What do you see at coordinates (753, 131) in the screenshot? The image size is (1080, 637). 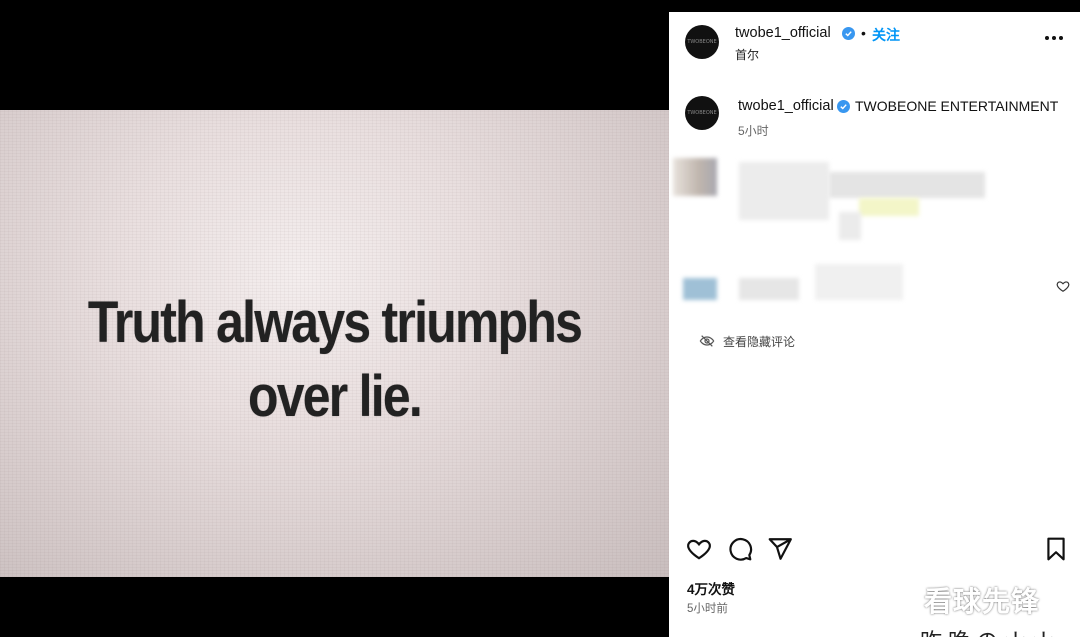 I see `caption-time: 5小时` at bounding box center [753, 131].